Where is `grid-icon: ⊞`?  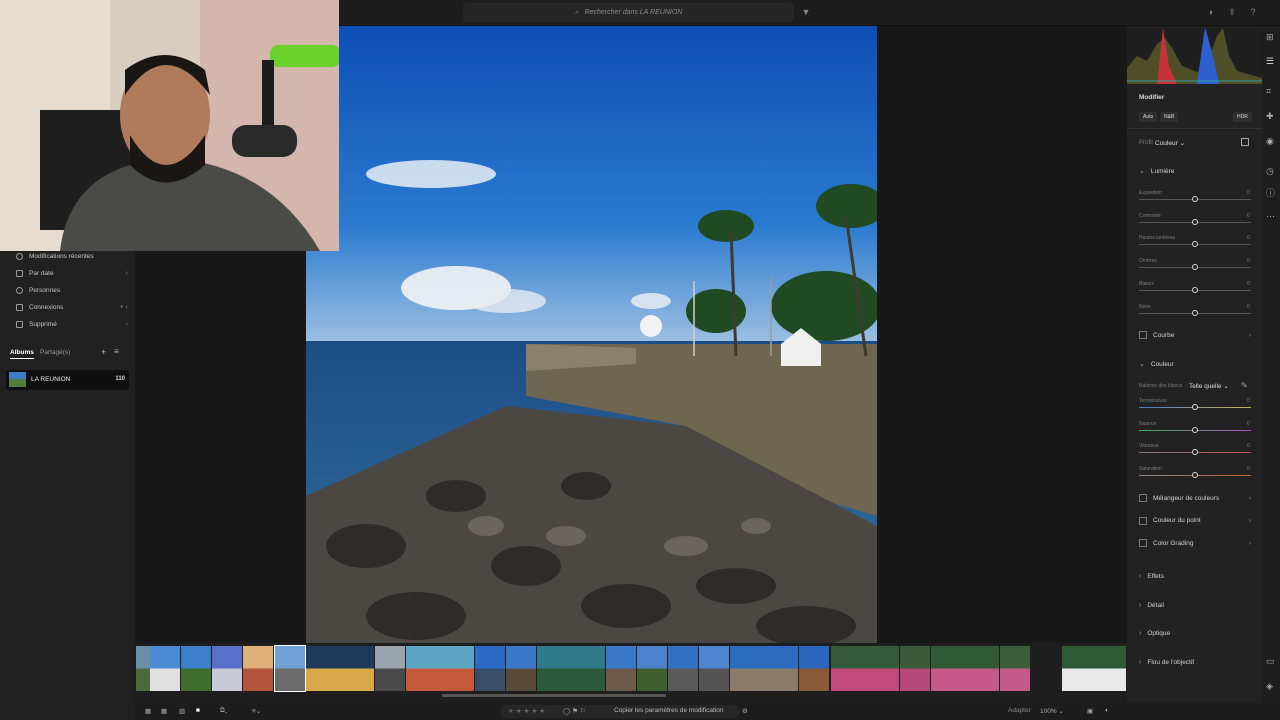
grid-icon: ⊞ is located at coordinates (1270, 37).